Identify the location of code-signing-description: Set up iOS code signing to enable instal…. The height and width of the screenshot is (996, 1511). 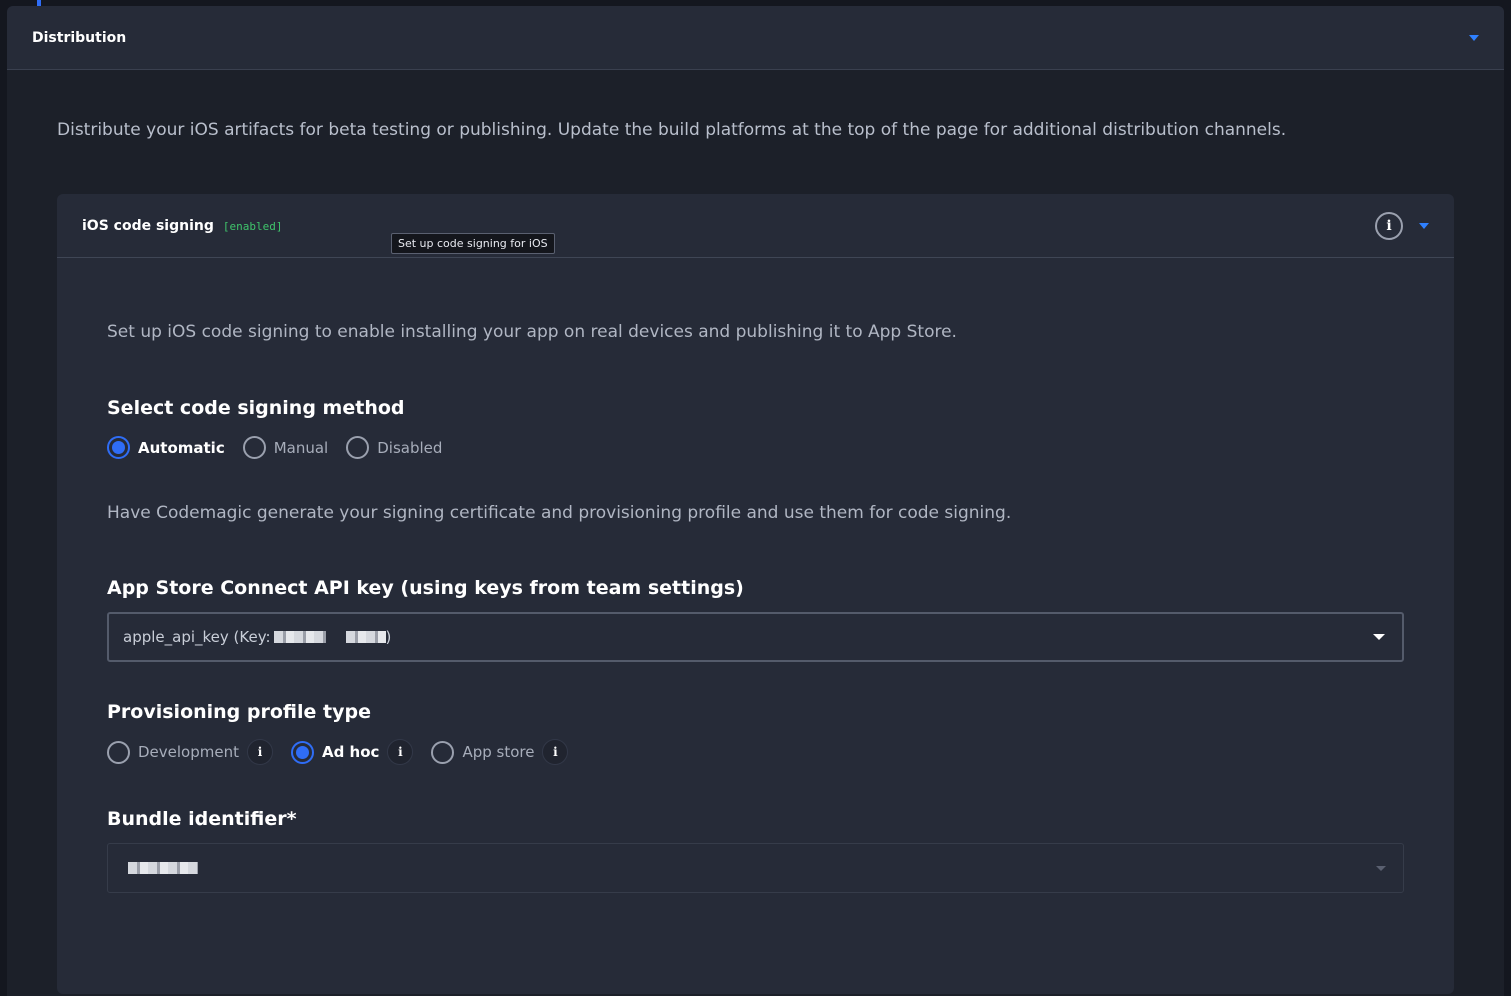
(532, 332).